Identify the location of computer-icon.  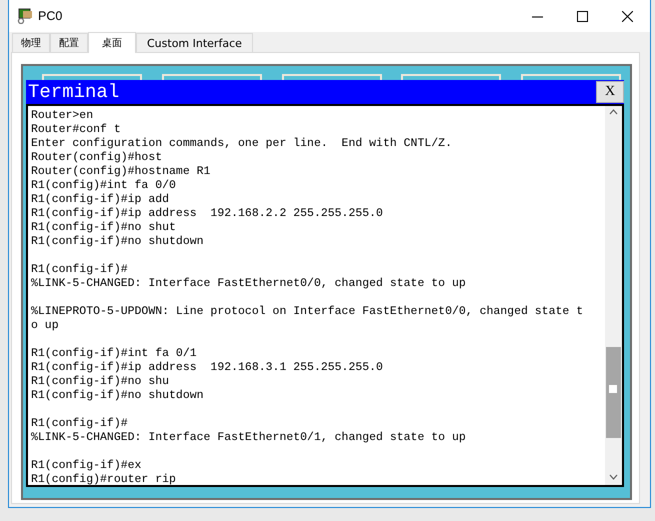
(25, 16).